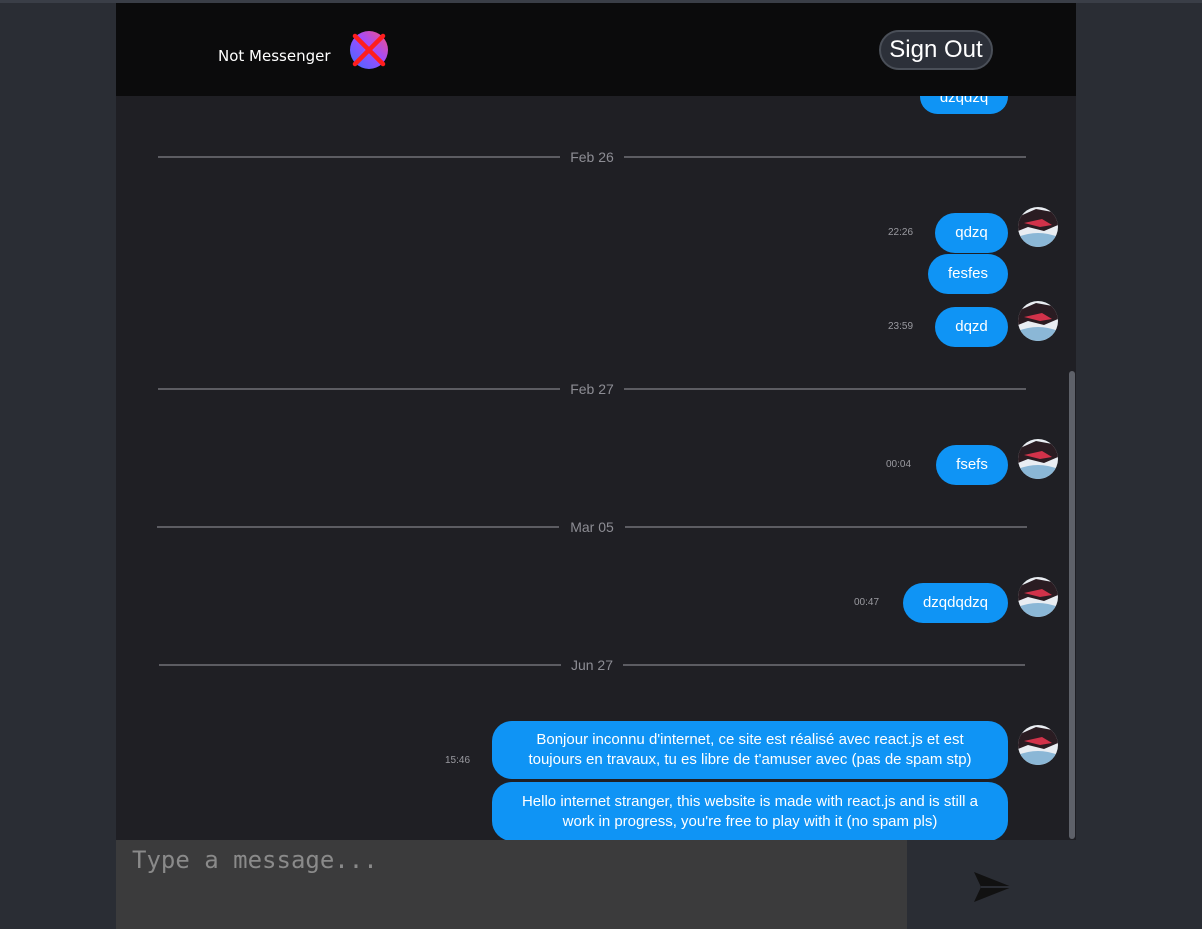 This screenshot has height=929, width=1202. I want to click on app-header: Not Messenger Sign Out, so click(596, 49).